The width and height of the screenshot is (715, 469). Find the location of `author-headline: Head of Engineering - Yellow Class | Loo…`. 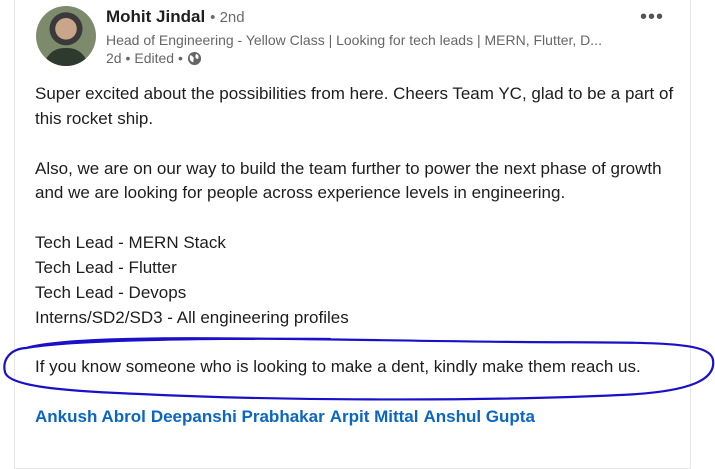

author-headline: Head of Engineering - Yellow Class | Loo… is located at coordinates (354, 40).